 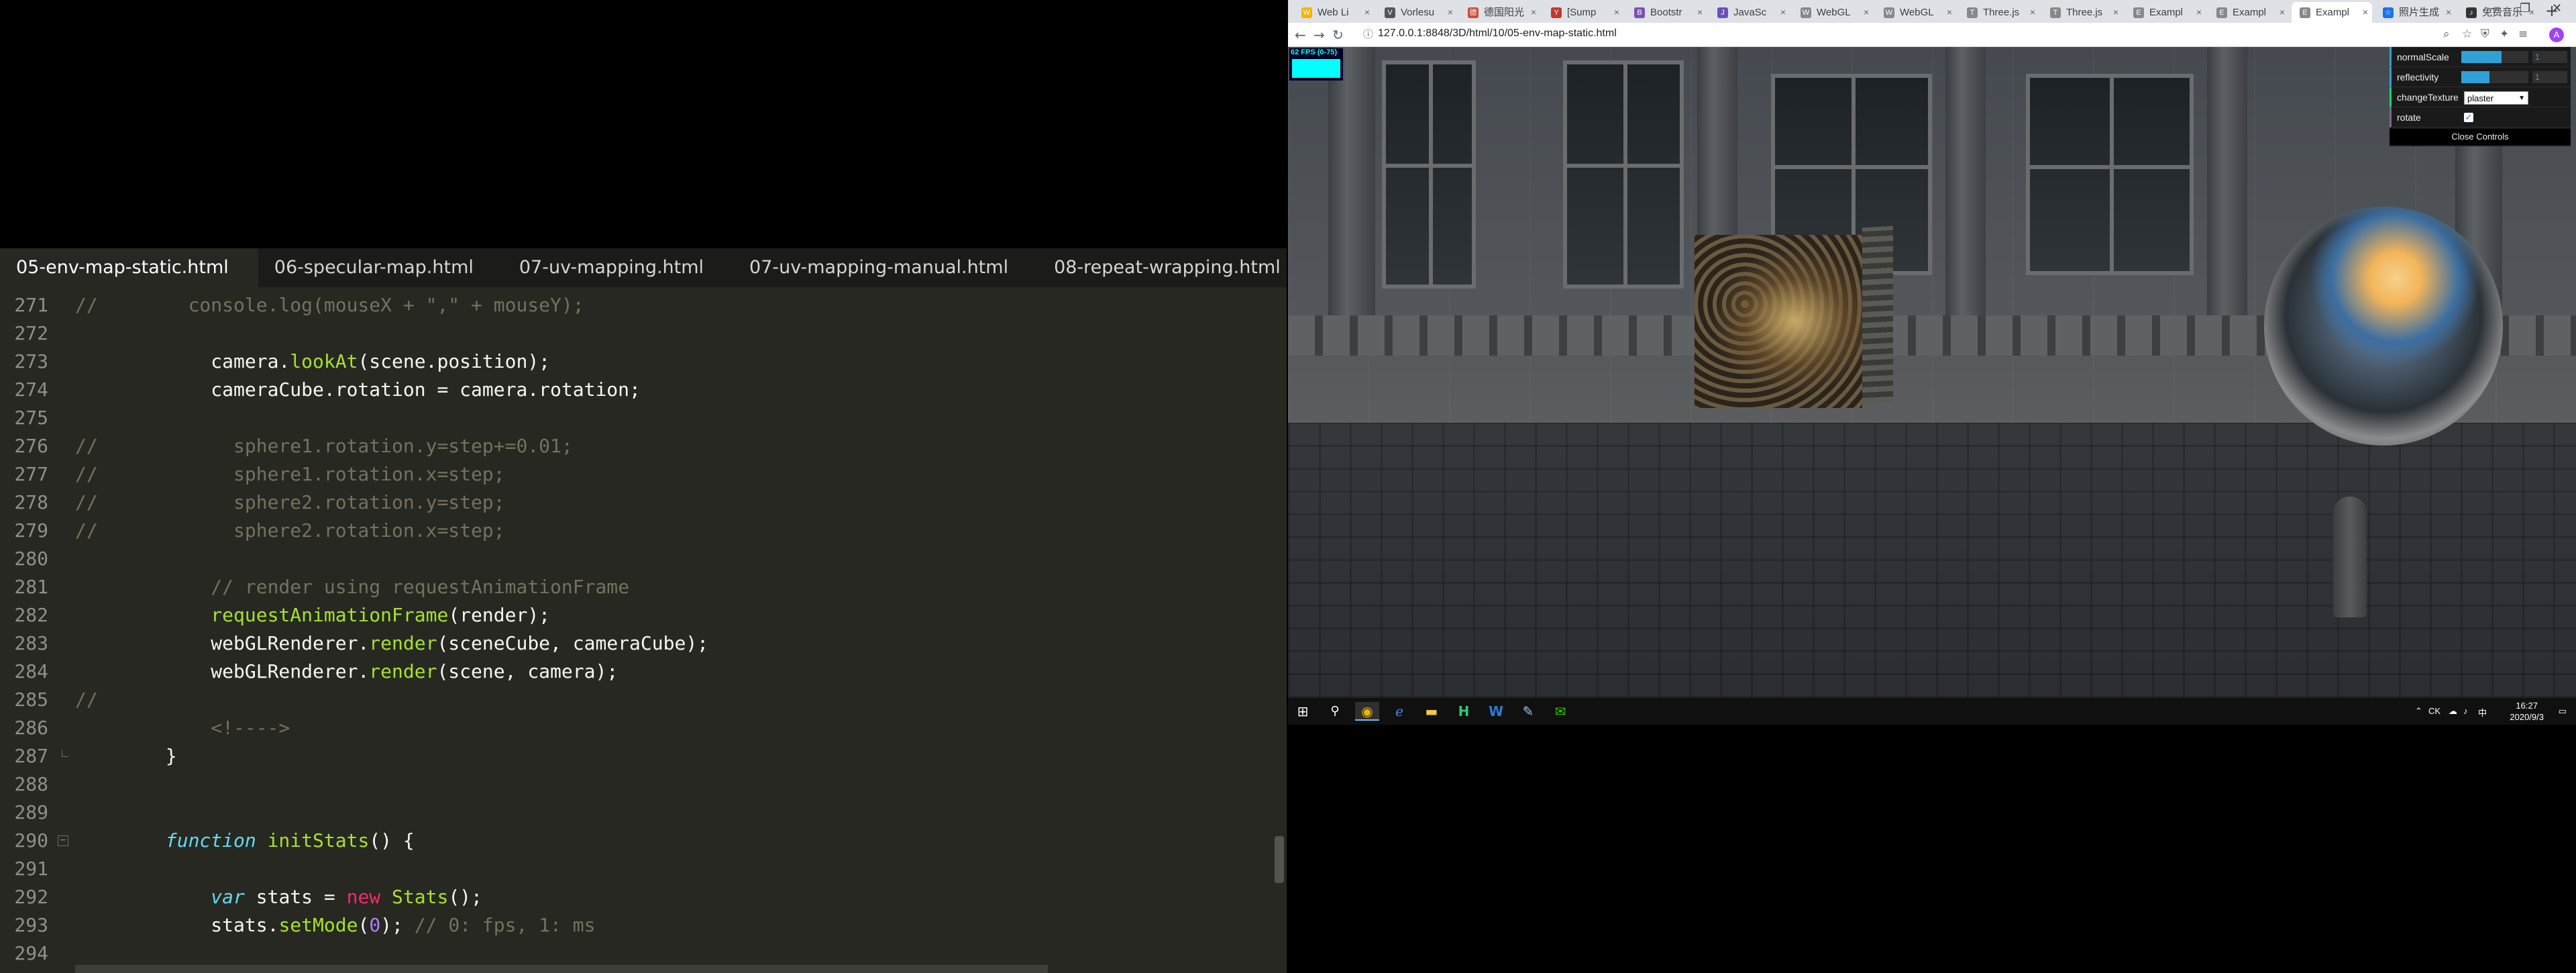 What do you see at coordinates (643, 897) in the screenshot?
I see `code-line: 292 var stats = new Stats();` at bounding box center [643, 897].